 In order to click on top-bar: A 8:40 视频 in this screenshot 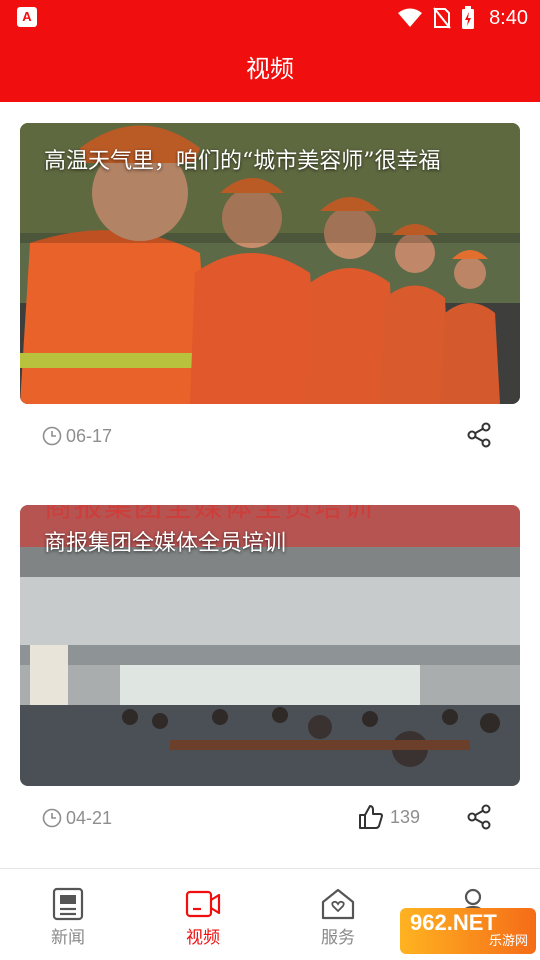, I will do `click(270, 51)`.